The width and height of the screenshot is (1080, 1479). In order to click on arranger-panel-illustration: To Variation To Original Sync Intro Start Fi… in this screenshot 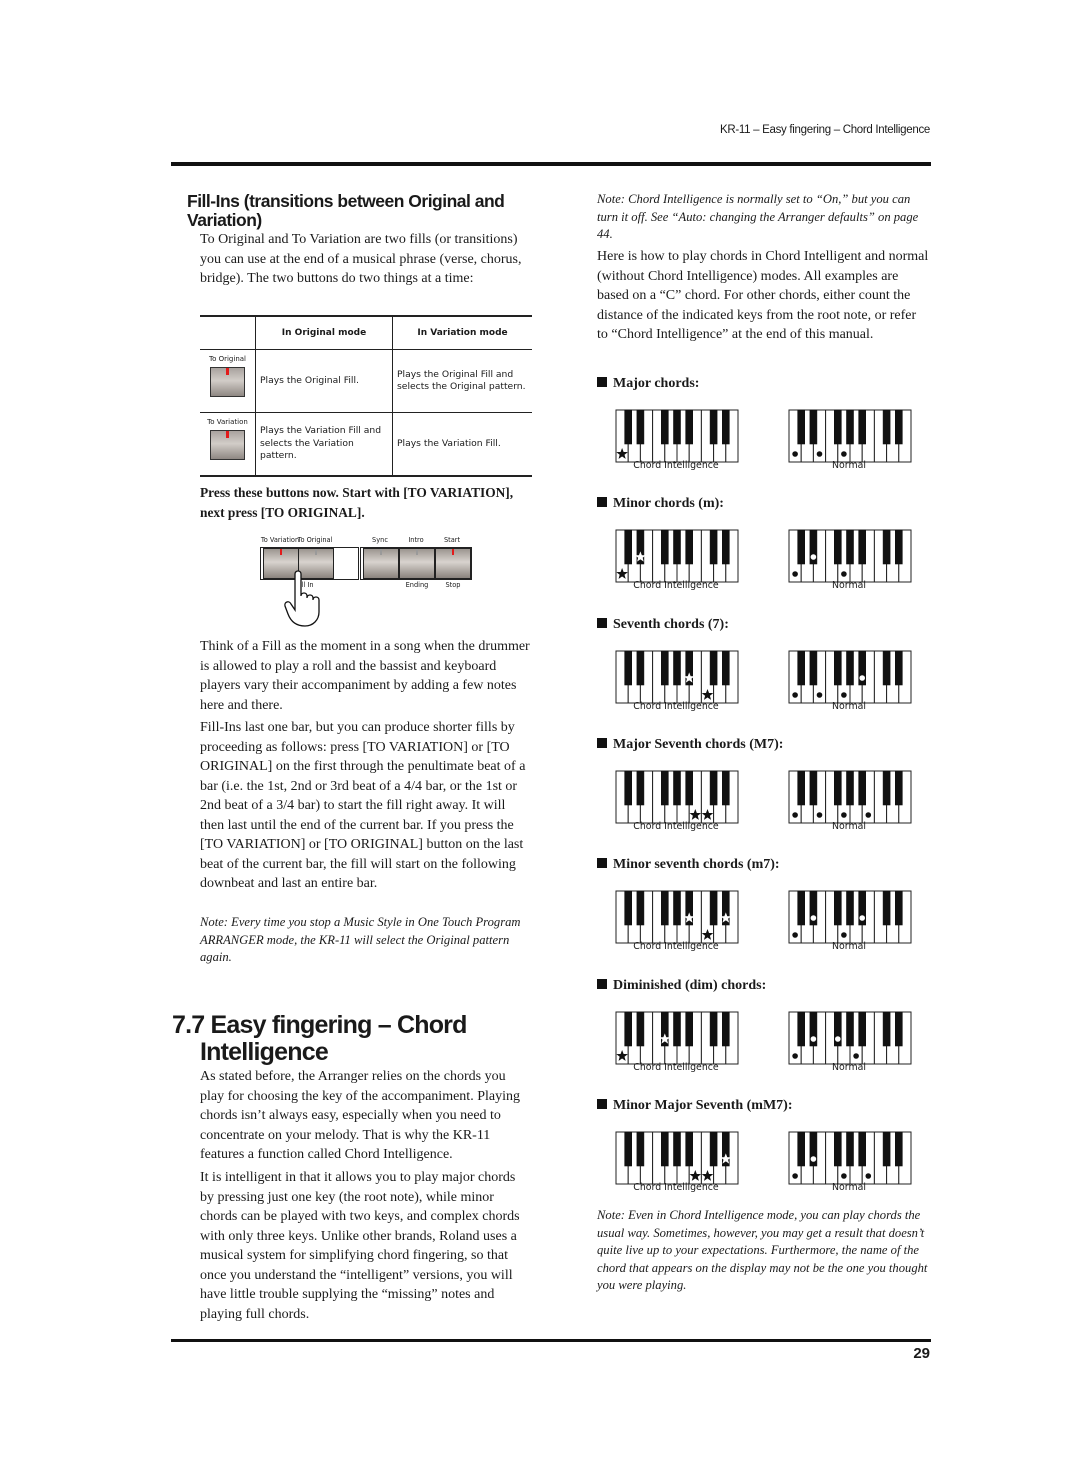, I will do `click(367, 581)`.